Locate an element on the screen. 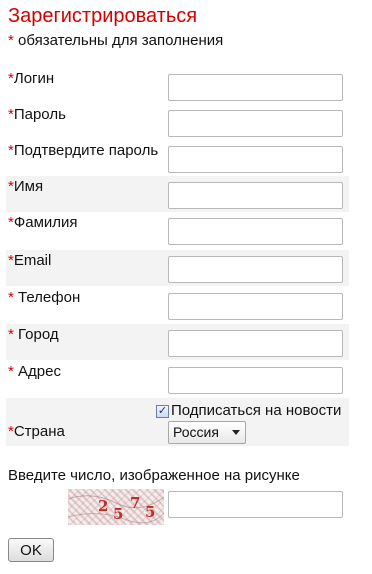 This screenshot has height=574, width=372. field-row-email: *Email is located at coordinates (177, 268).